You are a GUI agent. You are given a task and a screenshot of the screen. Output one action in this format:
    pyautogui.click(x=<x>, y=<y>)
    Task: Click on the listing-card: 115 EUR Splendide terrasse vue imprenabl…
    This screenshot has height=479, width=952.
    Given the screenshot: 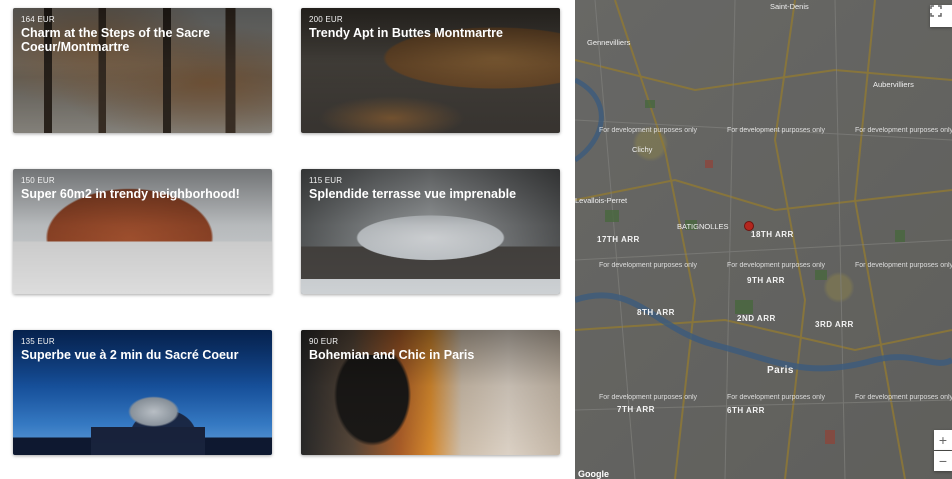 What is the action you would take?
    pyautogui.click(x=430, y=231)
    